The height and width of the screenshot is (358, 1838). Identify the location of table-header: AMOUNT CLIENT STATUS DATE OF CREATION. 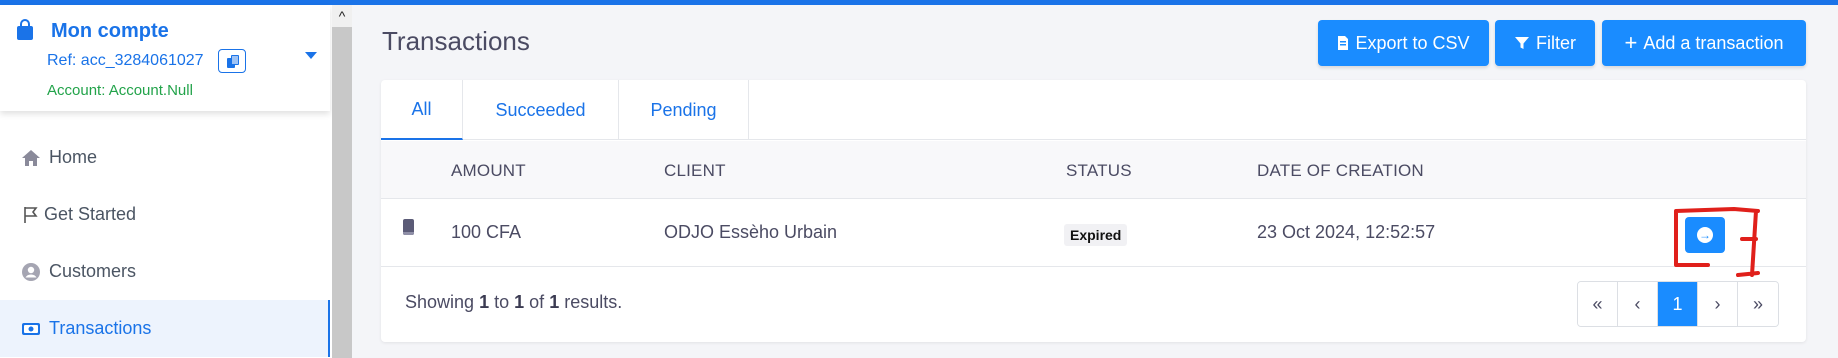
(1093, 170).